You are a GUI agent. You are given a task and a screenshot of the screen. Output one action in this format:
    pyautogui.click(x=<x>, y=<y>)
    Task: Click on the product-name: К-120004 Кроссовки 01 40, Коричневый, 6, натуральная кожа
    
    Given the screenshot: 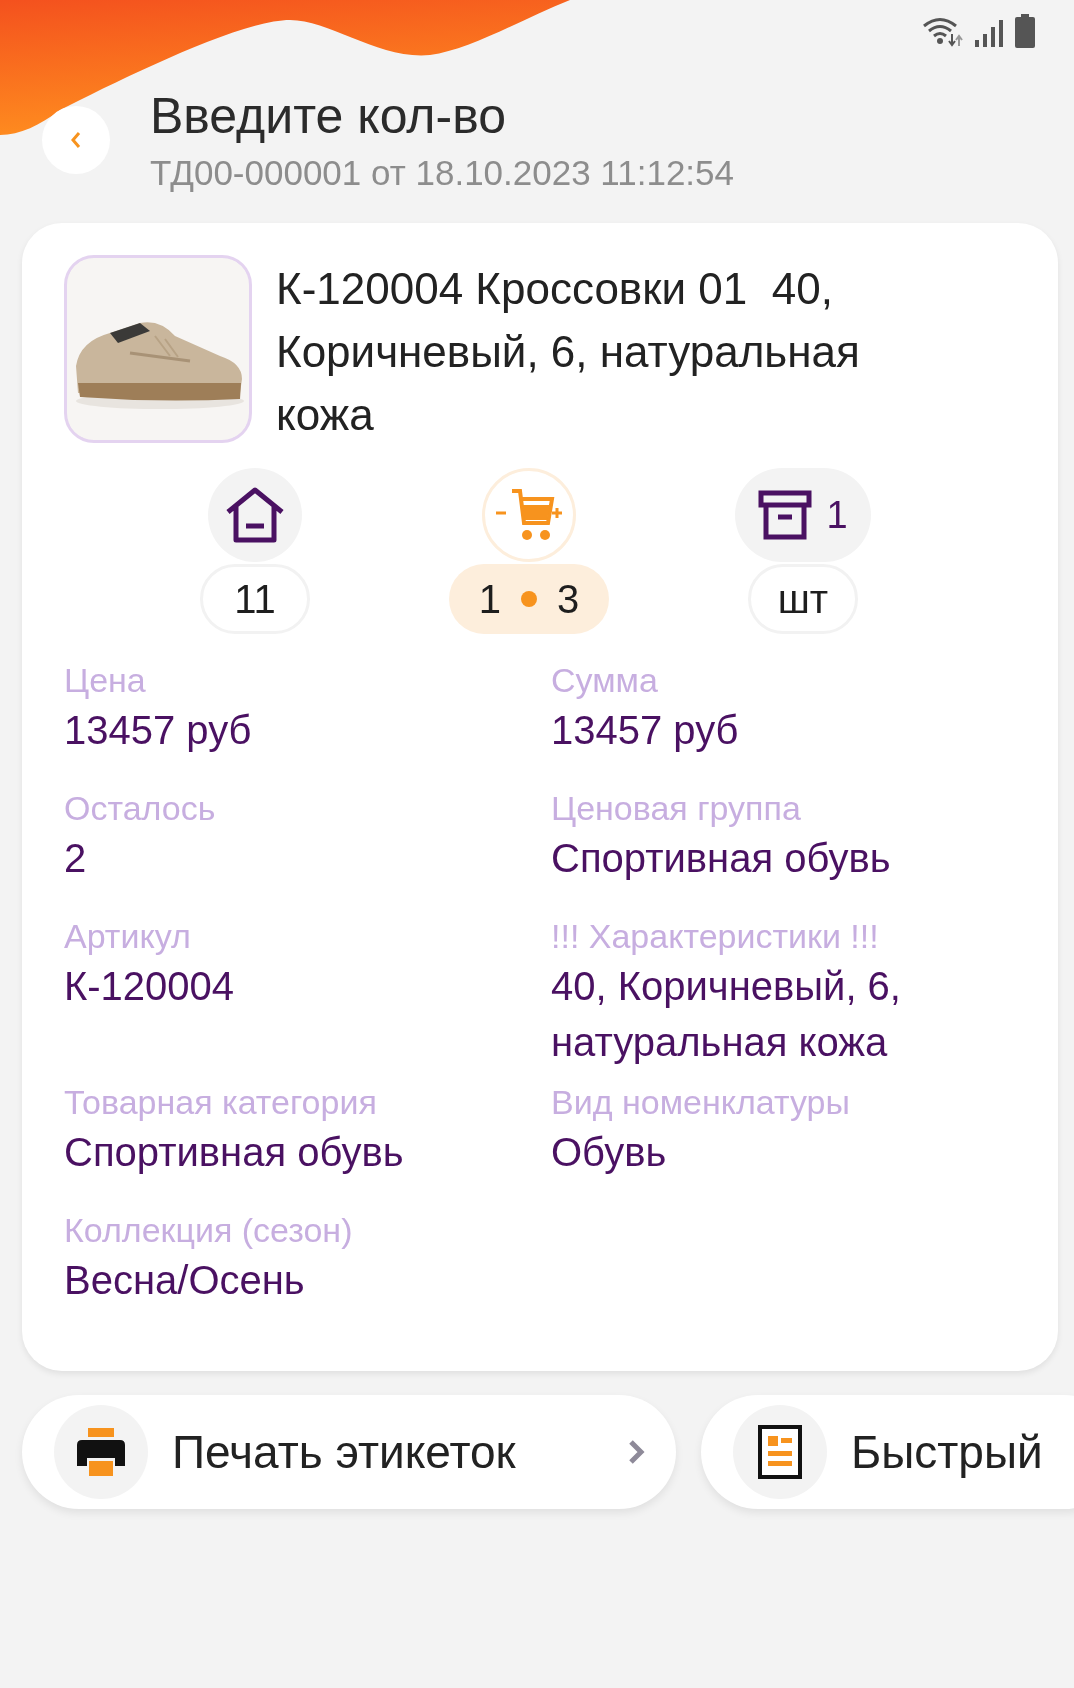 What is the action you would take?
    pyautogui.click(x=568, y=352)
    